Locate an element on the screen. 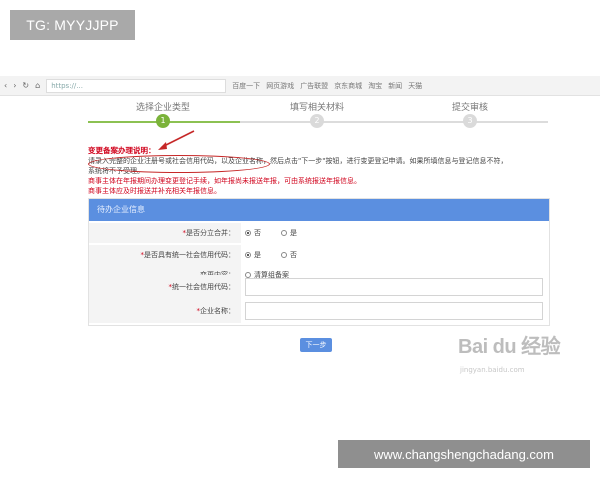 The width and height of the screenshot is (600, 480). step-progress: 选择企业类型 填写相关材料 提交审核 1 2 3 is located at coordinates (318, 115).